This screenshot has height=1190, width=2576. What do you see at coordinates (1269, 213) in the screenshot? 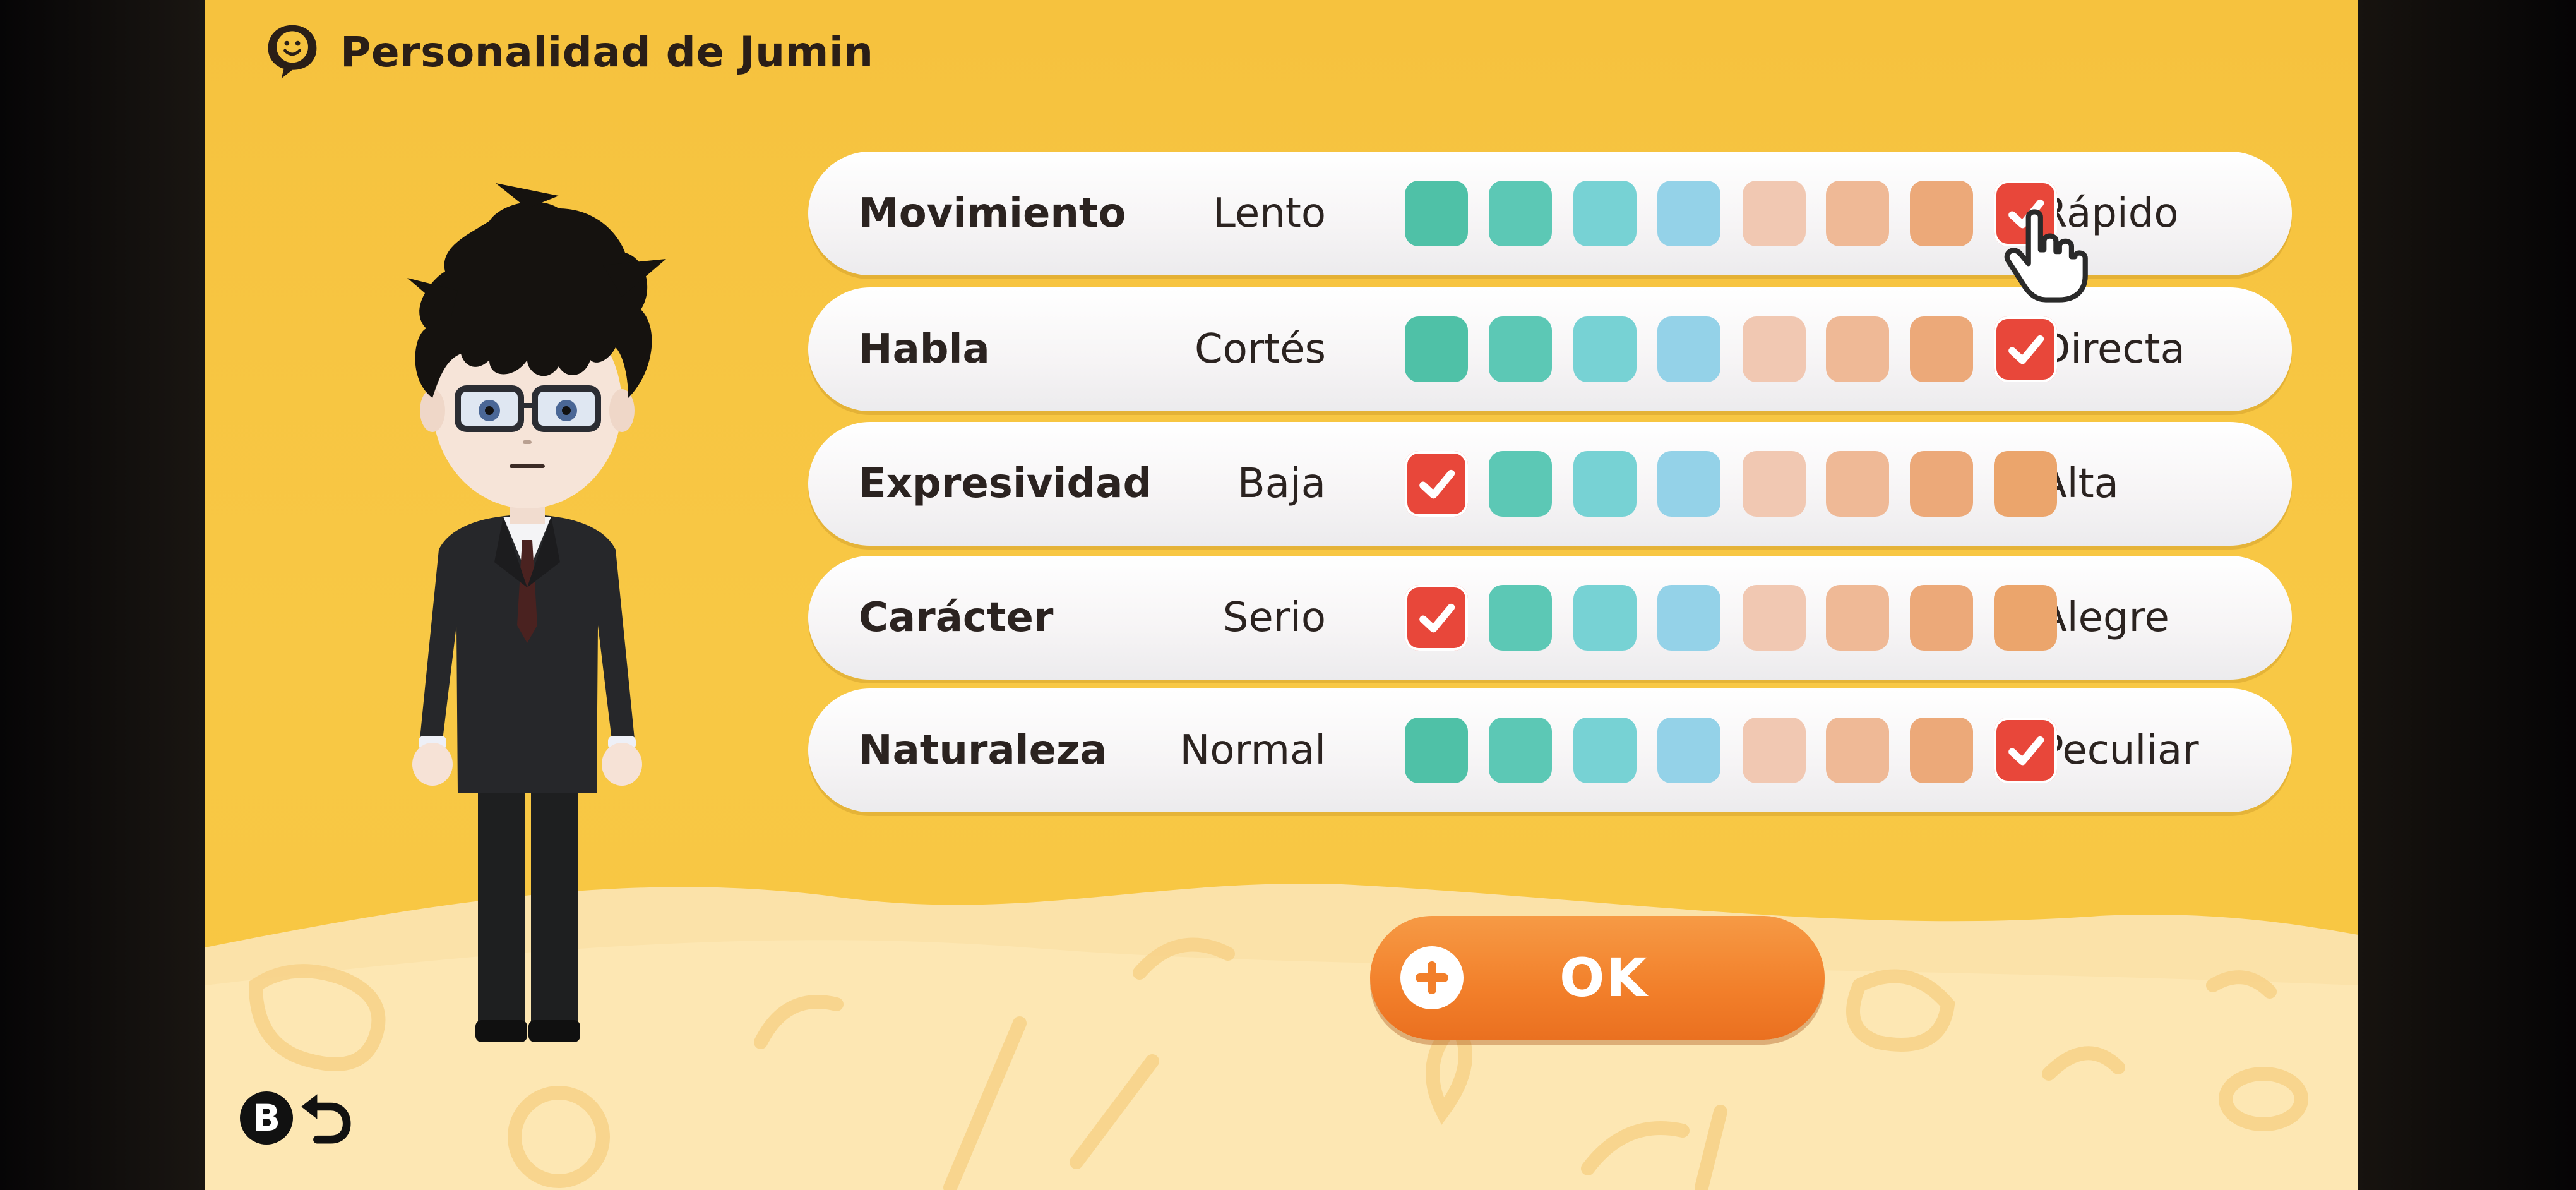
I see `trait-low-label: Lento` at bounding box center [1269, 213].